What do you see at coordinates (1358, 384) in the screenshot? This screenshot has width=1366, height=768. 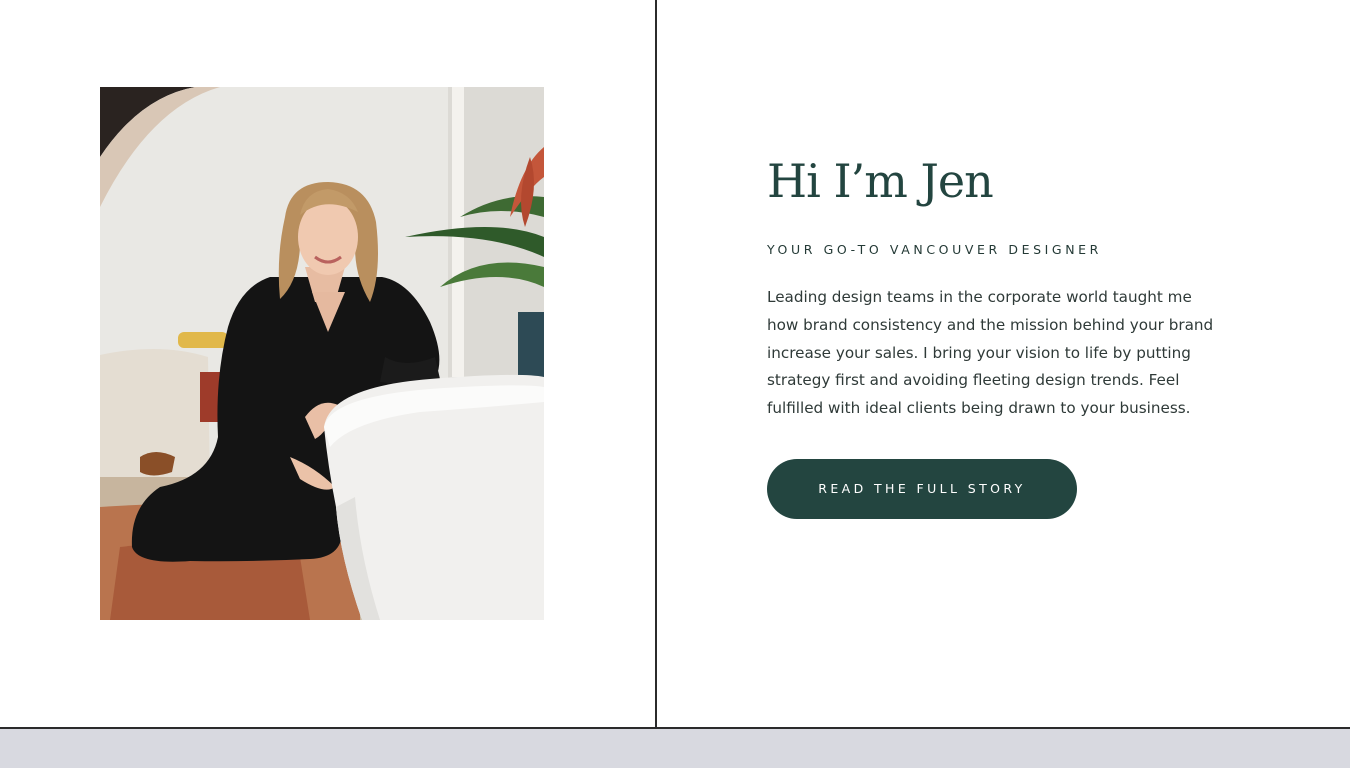 I see `scrollbar-track` at bounding box center [1358, 384].